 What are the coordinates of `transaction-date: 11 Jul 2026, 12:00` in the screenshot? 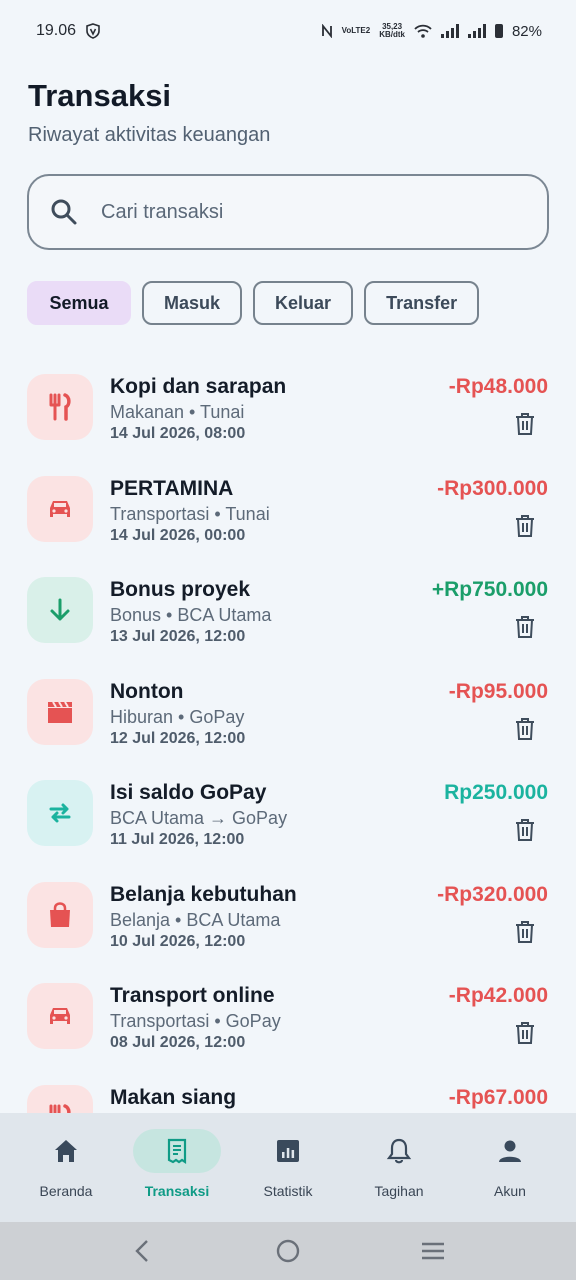 It's located at (177, 839).